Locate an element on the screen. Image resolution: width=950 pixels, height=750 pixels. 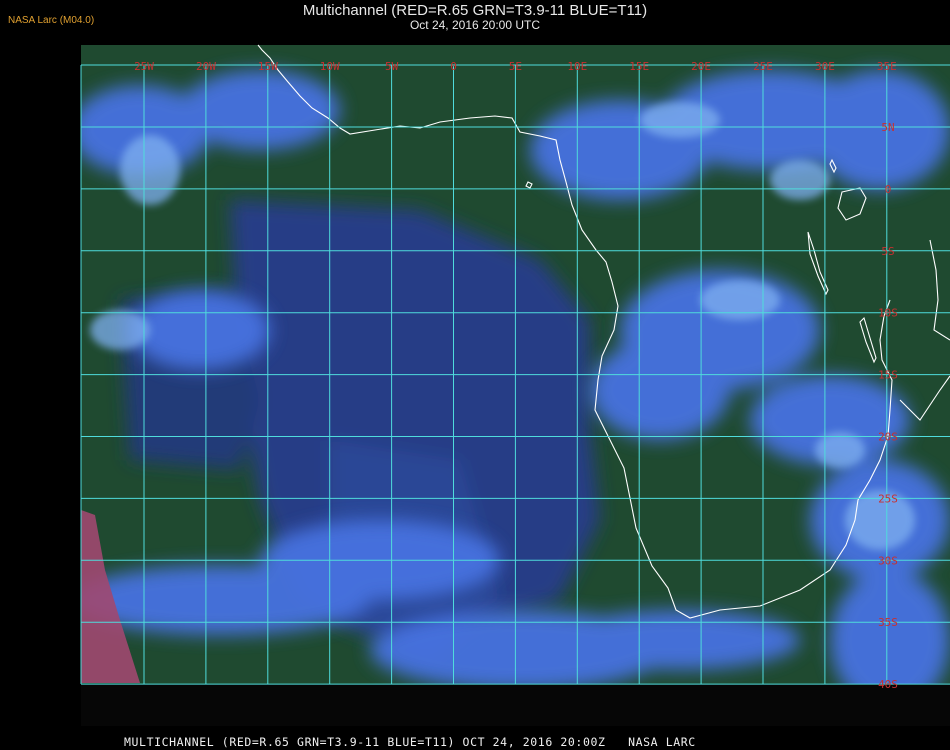
longitude-label: 25E is located at coordinates (763, 66).